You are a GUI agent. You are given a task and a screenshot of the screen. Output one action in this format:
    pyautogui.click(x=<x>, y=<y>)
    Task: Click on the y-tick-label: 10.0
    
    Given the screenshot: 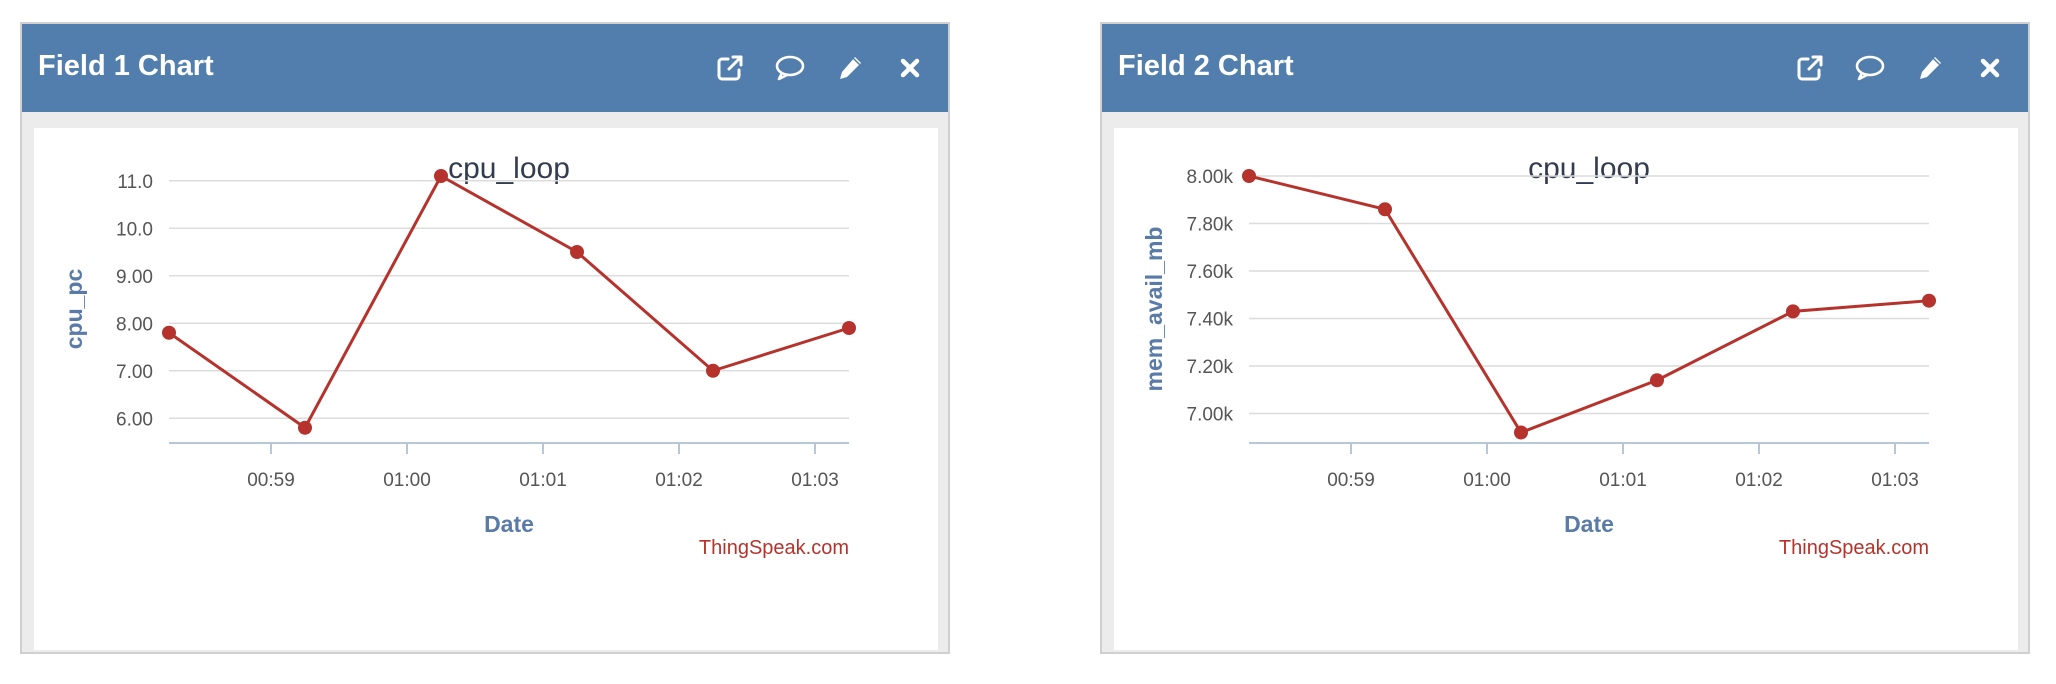 What is the action you would take?
    pyautogui.click(x=134, y=229)
    